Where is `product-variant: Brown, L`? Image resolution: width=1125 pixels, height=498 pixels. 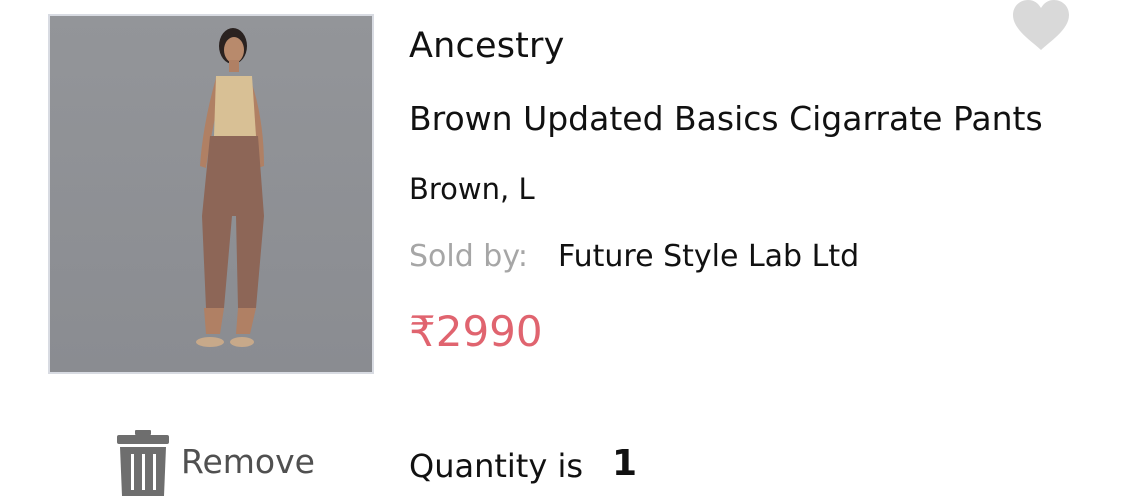 product-variant: Brown, L is located at coordinates (472, 189).